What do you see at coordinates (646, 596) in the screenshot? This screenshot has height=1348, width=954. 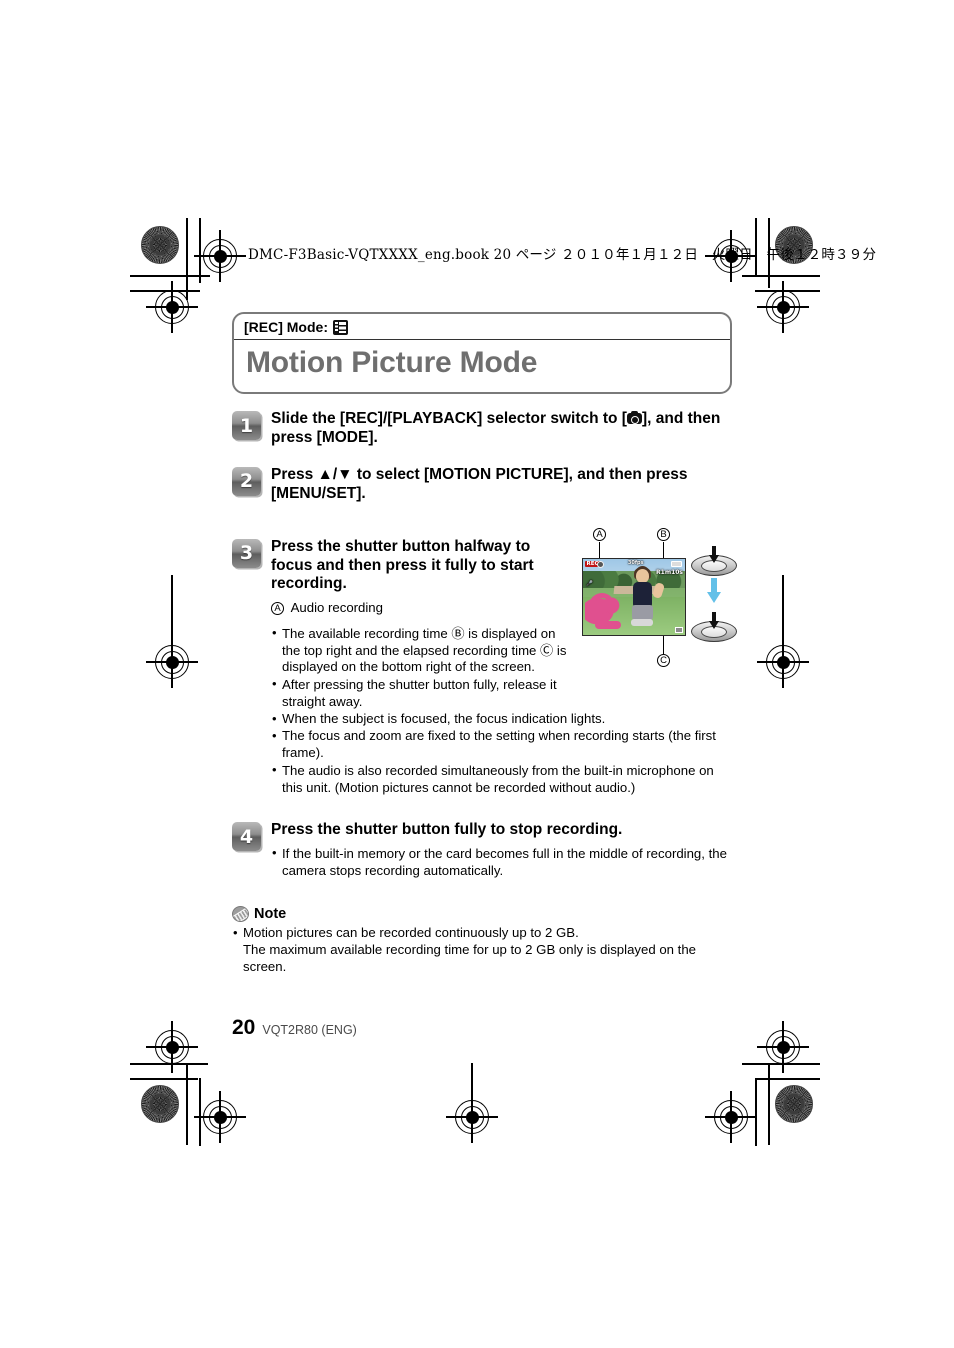 I see `lcd-child-subject` at bounding box center [646, 596].